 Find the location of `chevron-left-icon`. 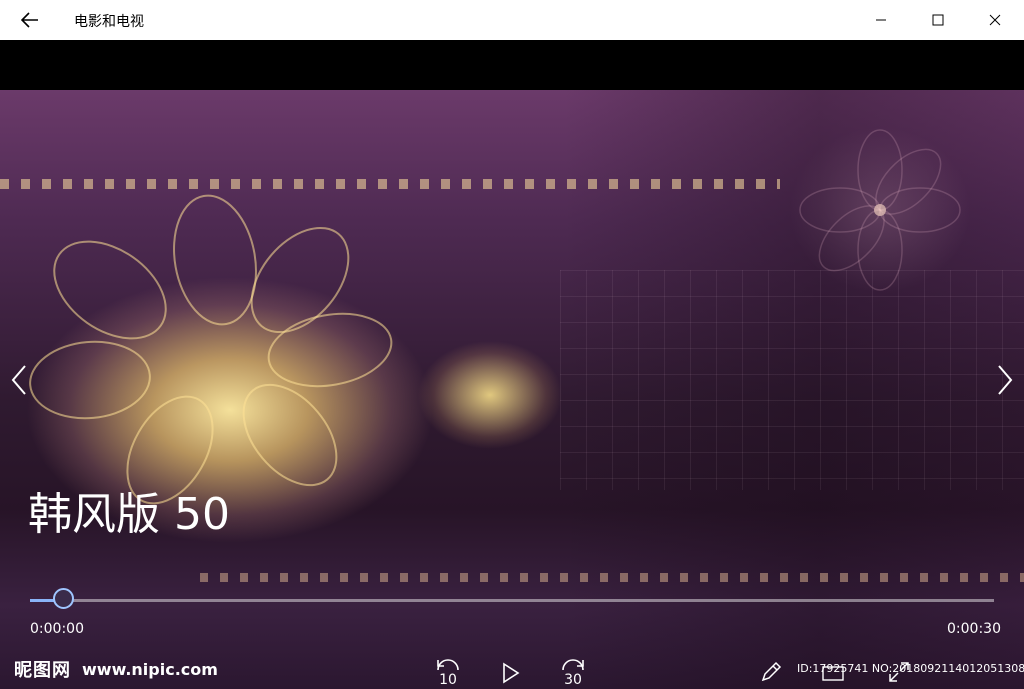

chevron-left-icon is located at coordinates (18, 380).